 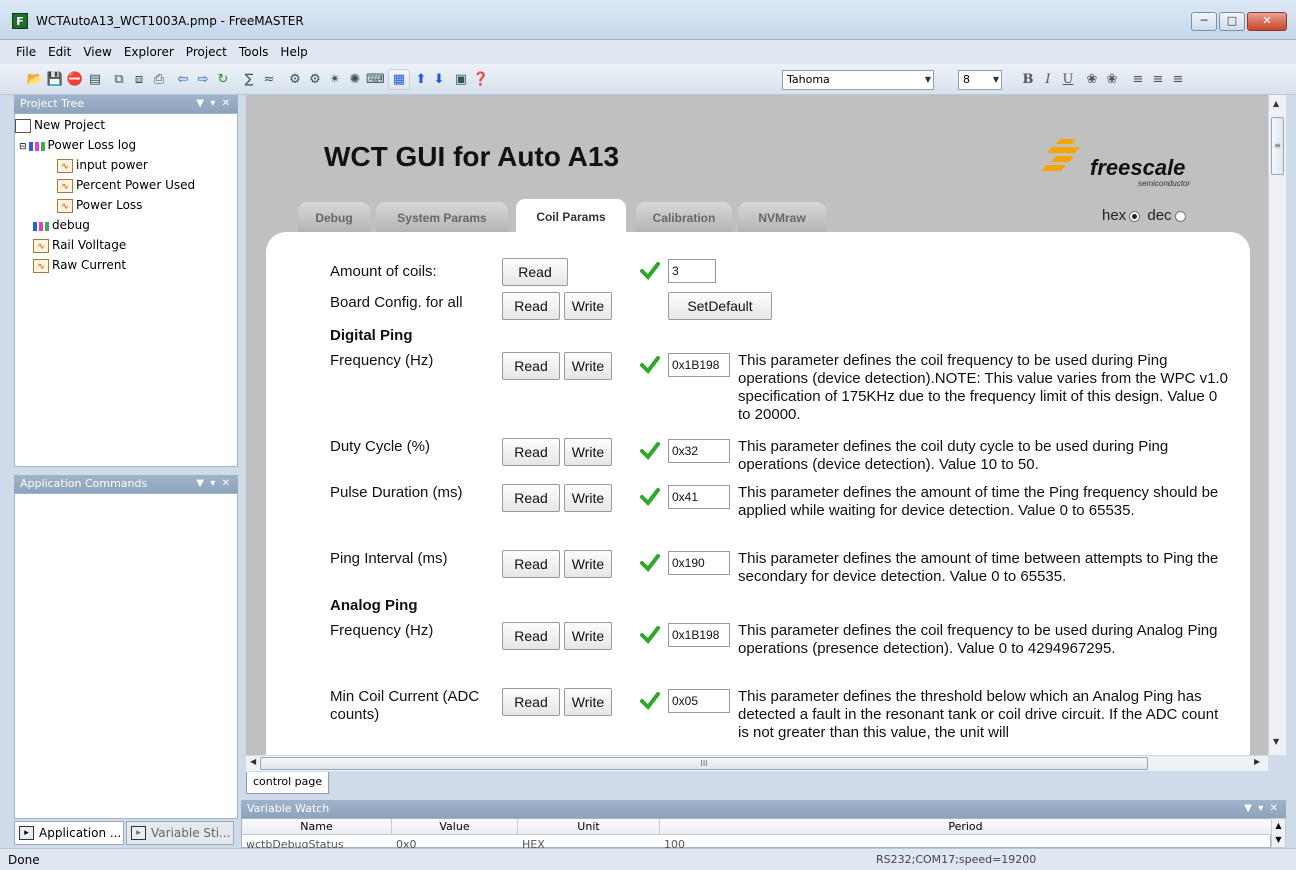 I want to click on vertical-scroll-thumb: ≡, so click(x=1277, y=146).